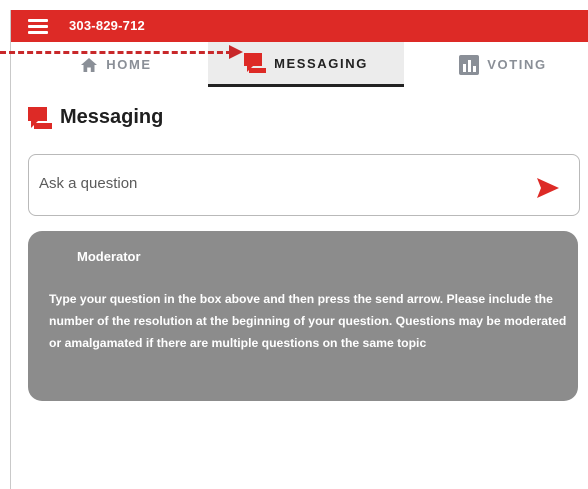 The image size is (588, 489). Describe the element at coordinates (89, 65) in the screenshot. I see `home-icon` at that location.